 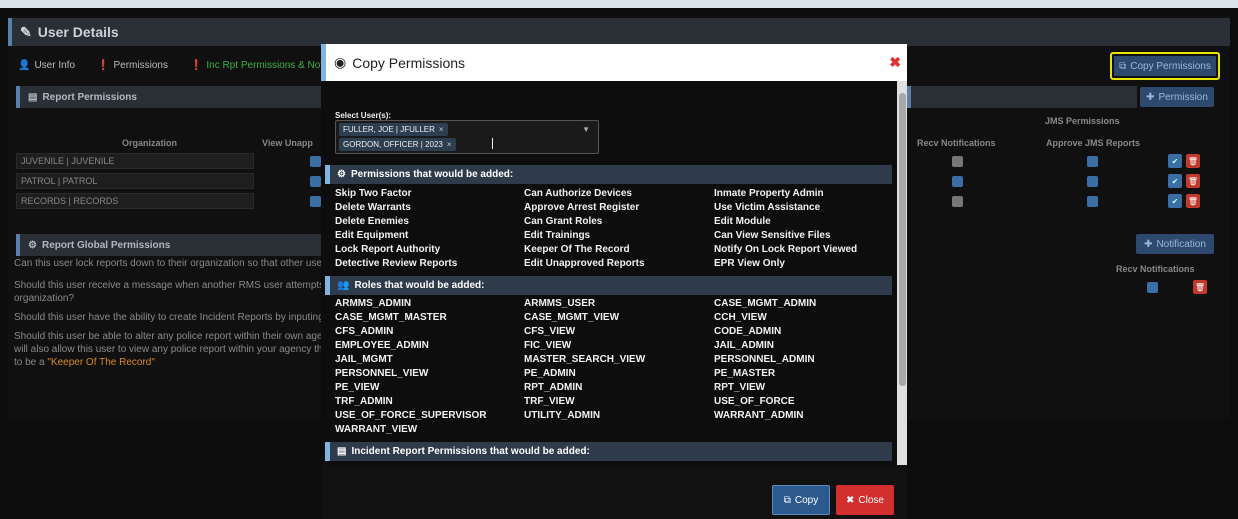 I want to click on tab-permissions: ❗ Permissions, so click(x=132, y=65).